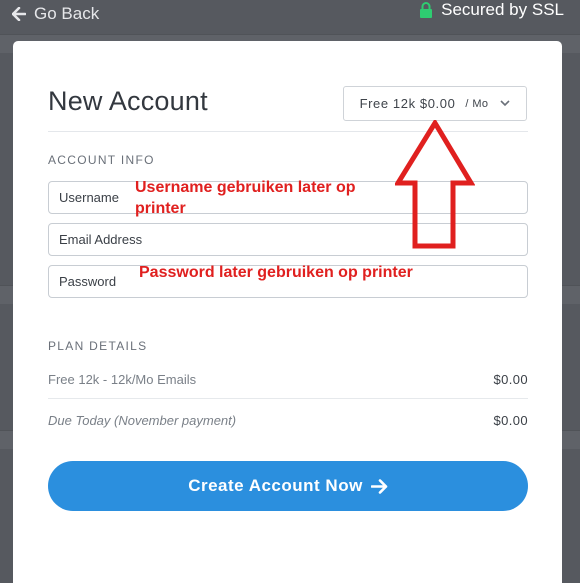 This screenshot has width=580, height=583. What do you see at coordinates (67, 13) in the screenshot?
I see `go-back-label: Go Back` at bounding box center [67, 13].